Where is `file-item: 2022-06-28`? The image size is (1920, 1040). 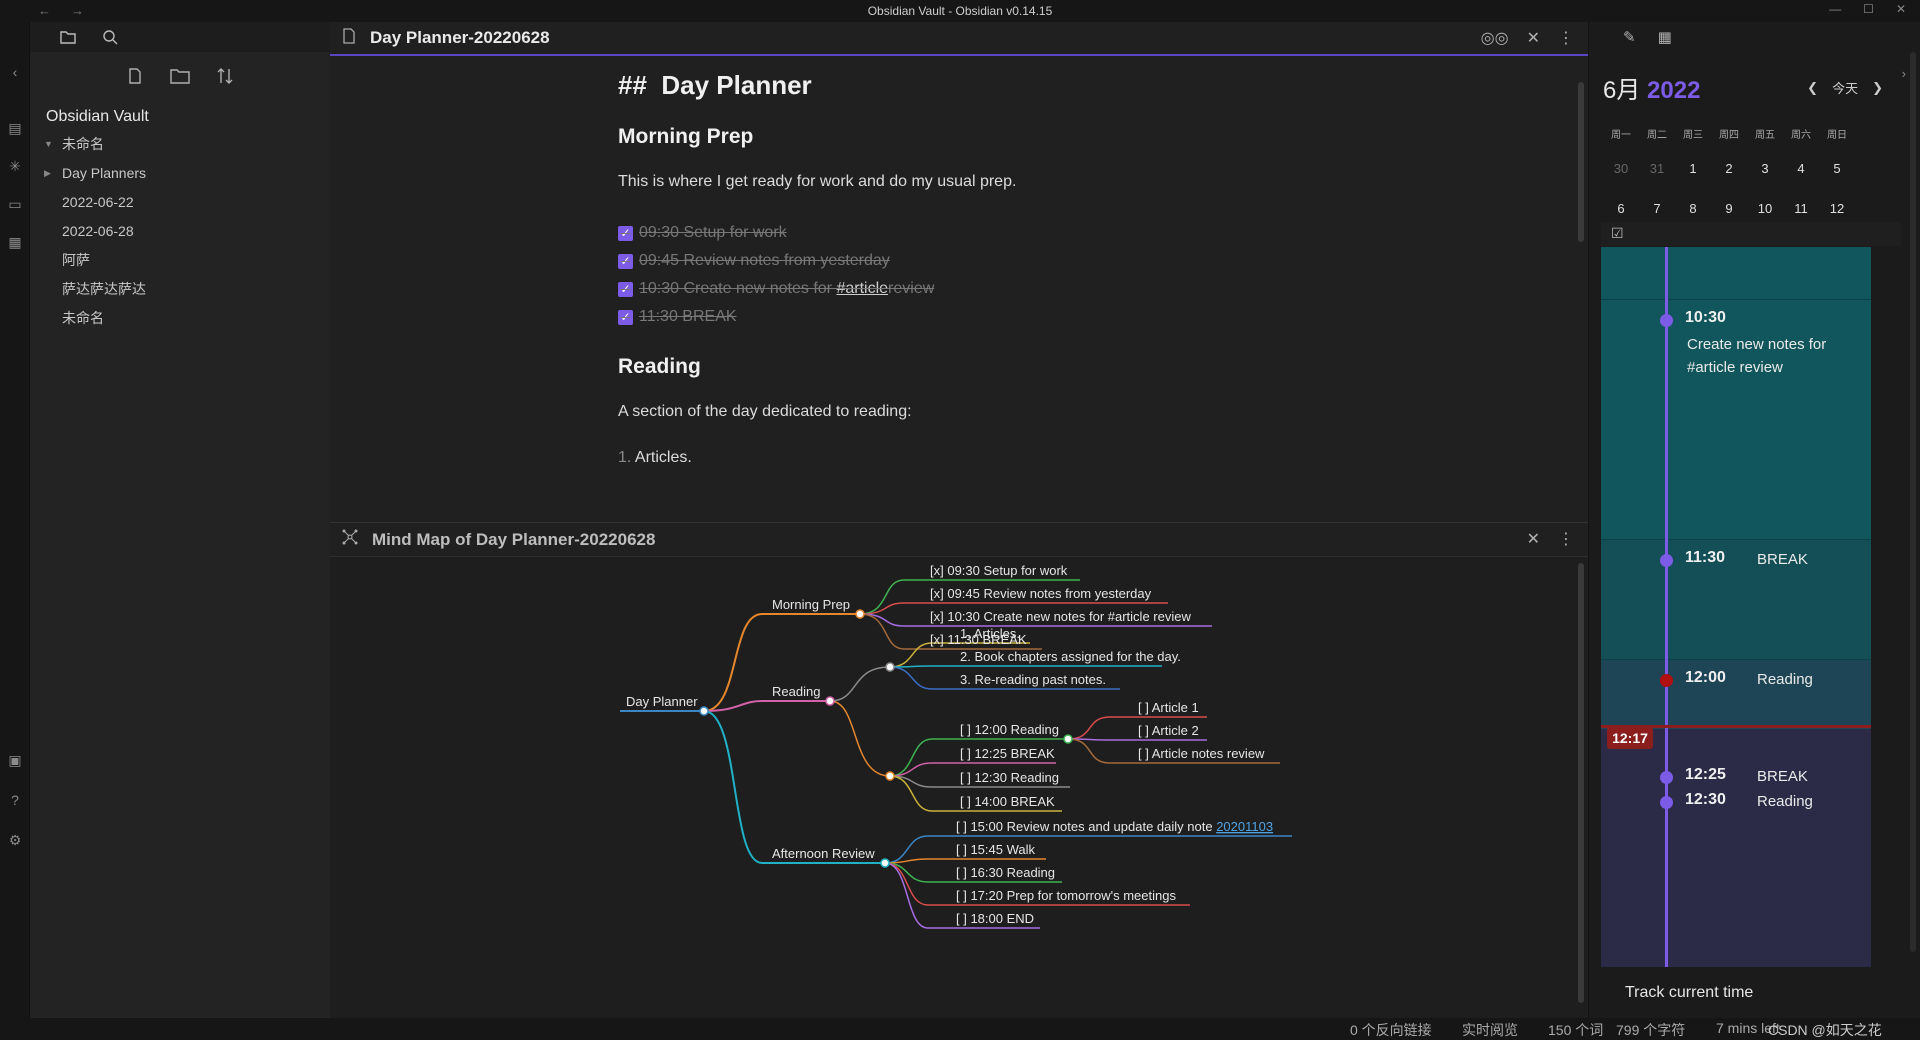 file-item: 2022-06-28 is located at coordinates (180, 231).